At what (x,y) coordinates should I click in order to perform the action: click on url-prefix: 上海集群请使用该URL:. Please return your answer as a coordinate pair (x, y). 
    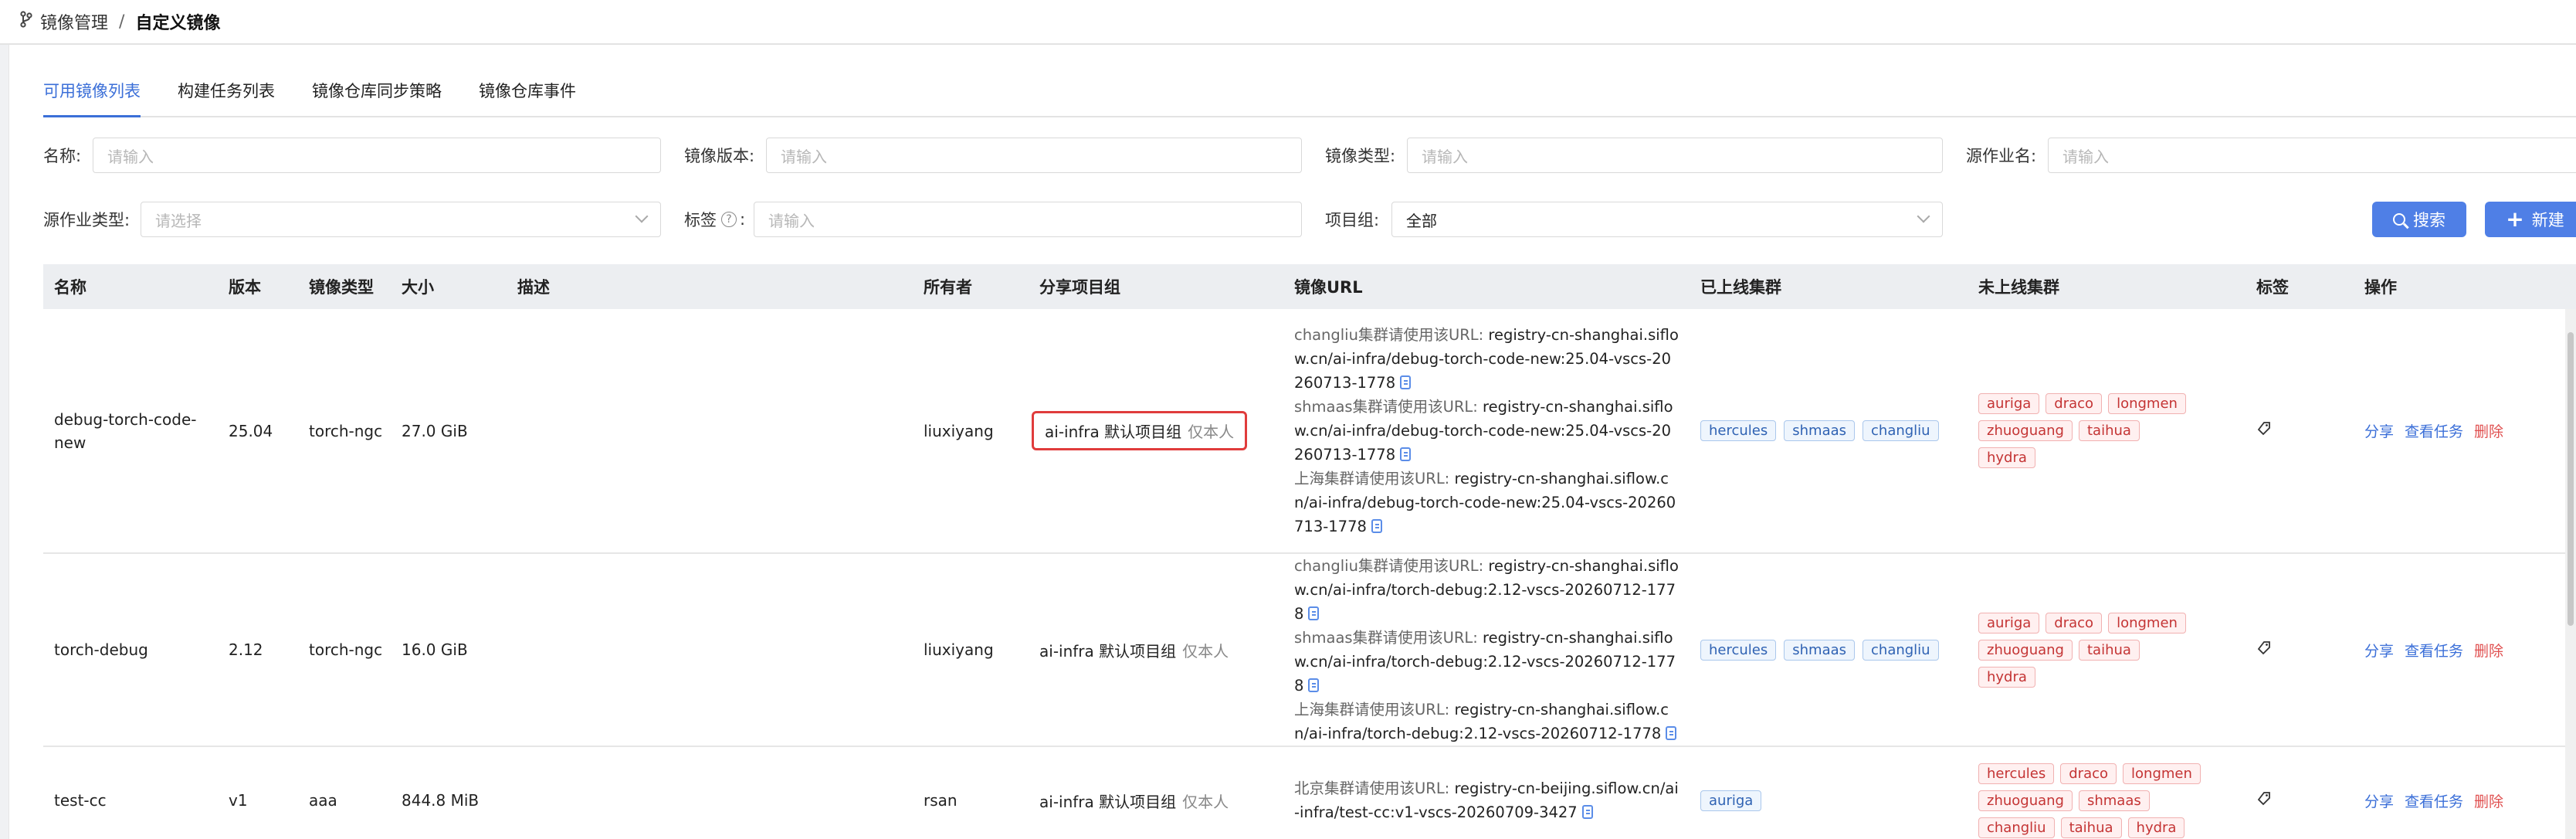
    Looking at the image, I should click on (1372, 478).